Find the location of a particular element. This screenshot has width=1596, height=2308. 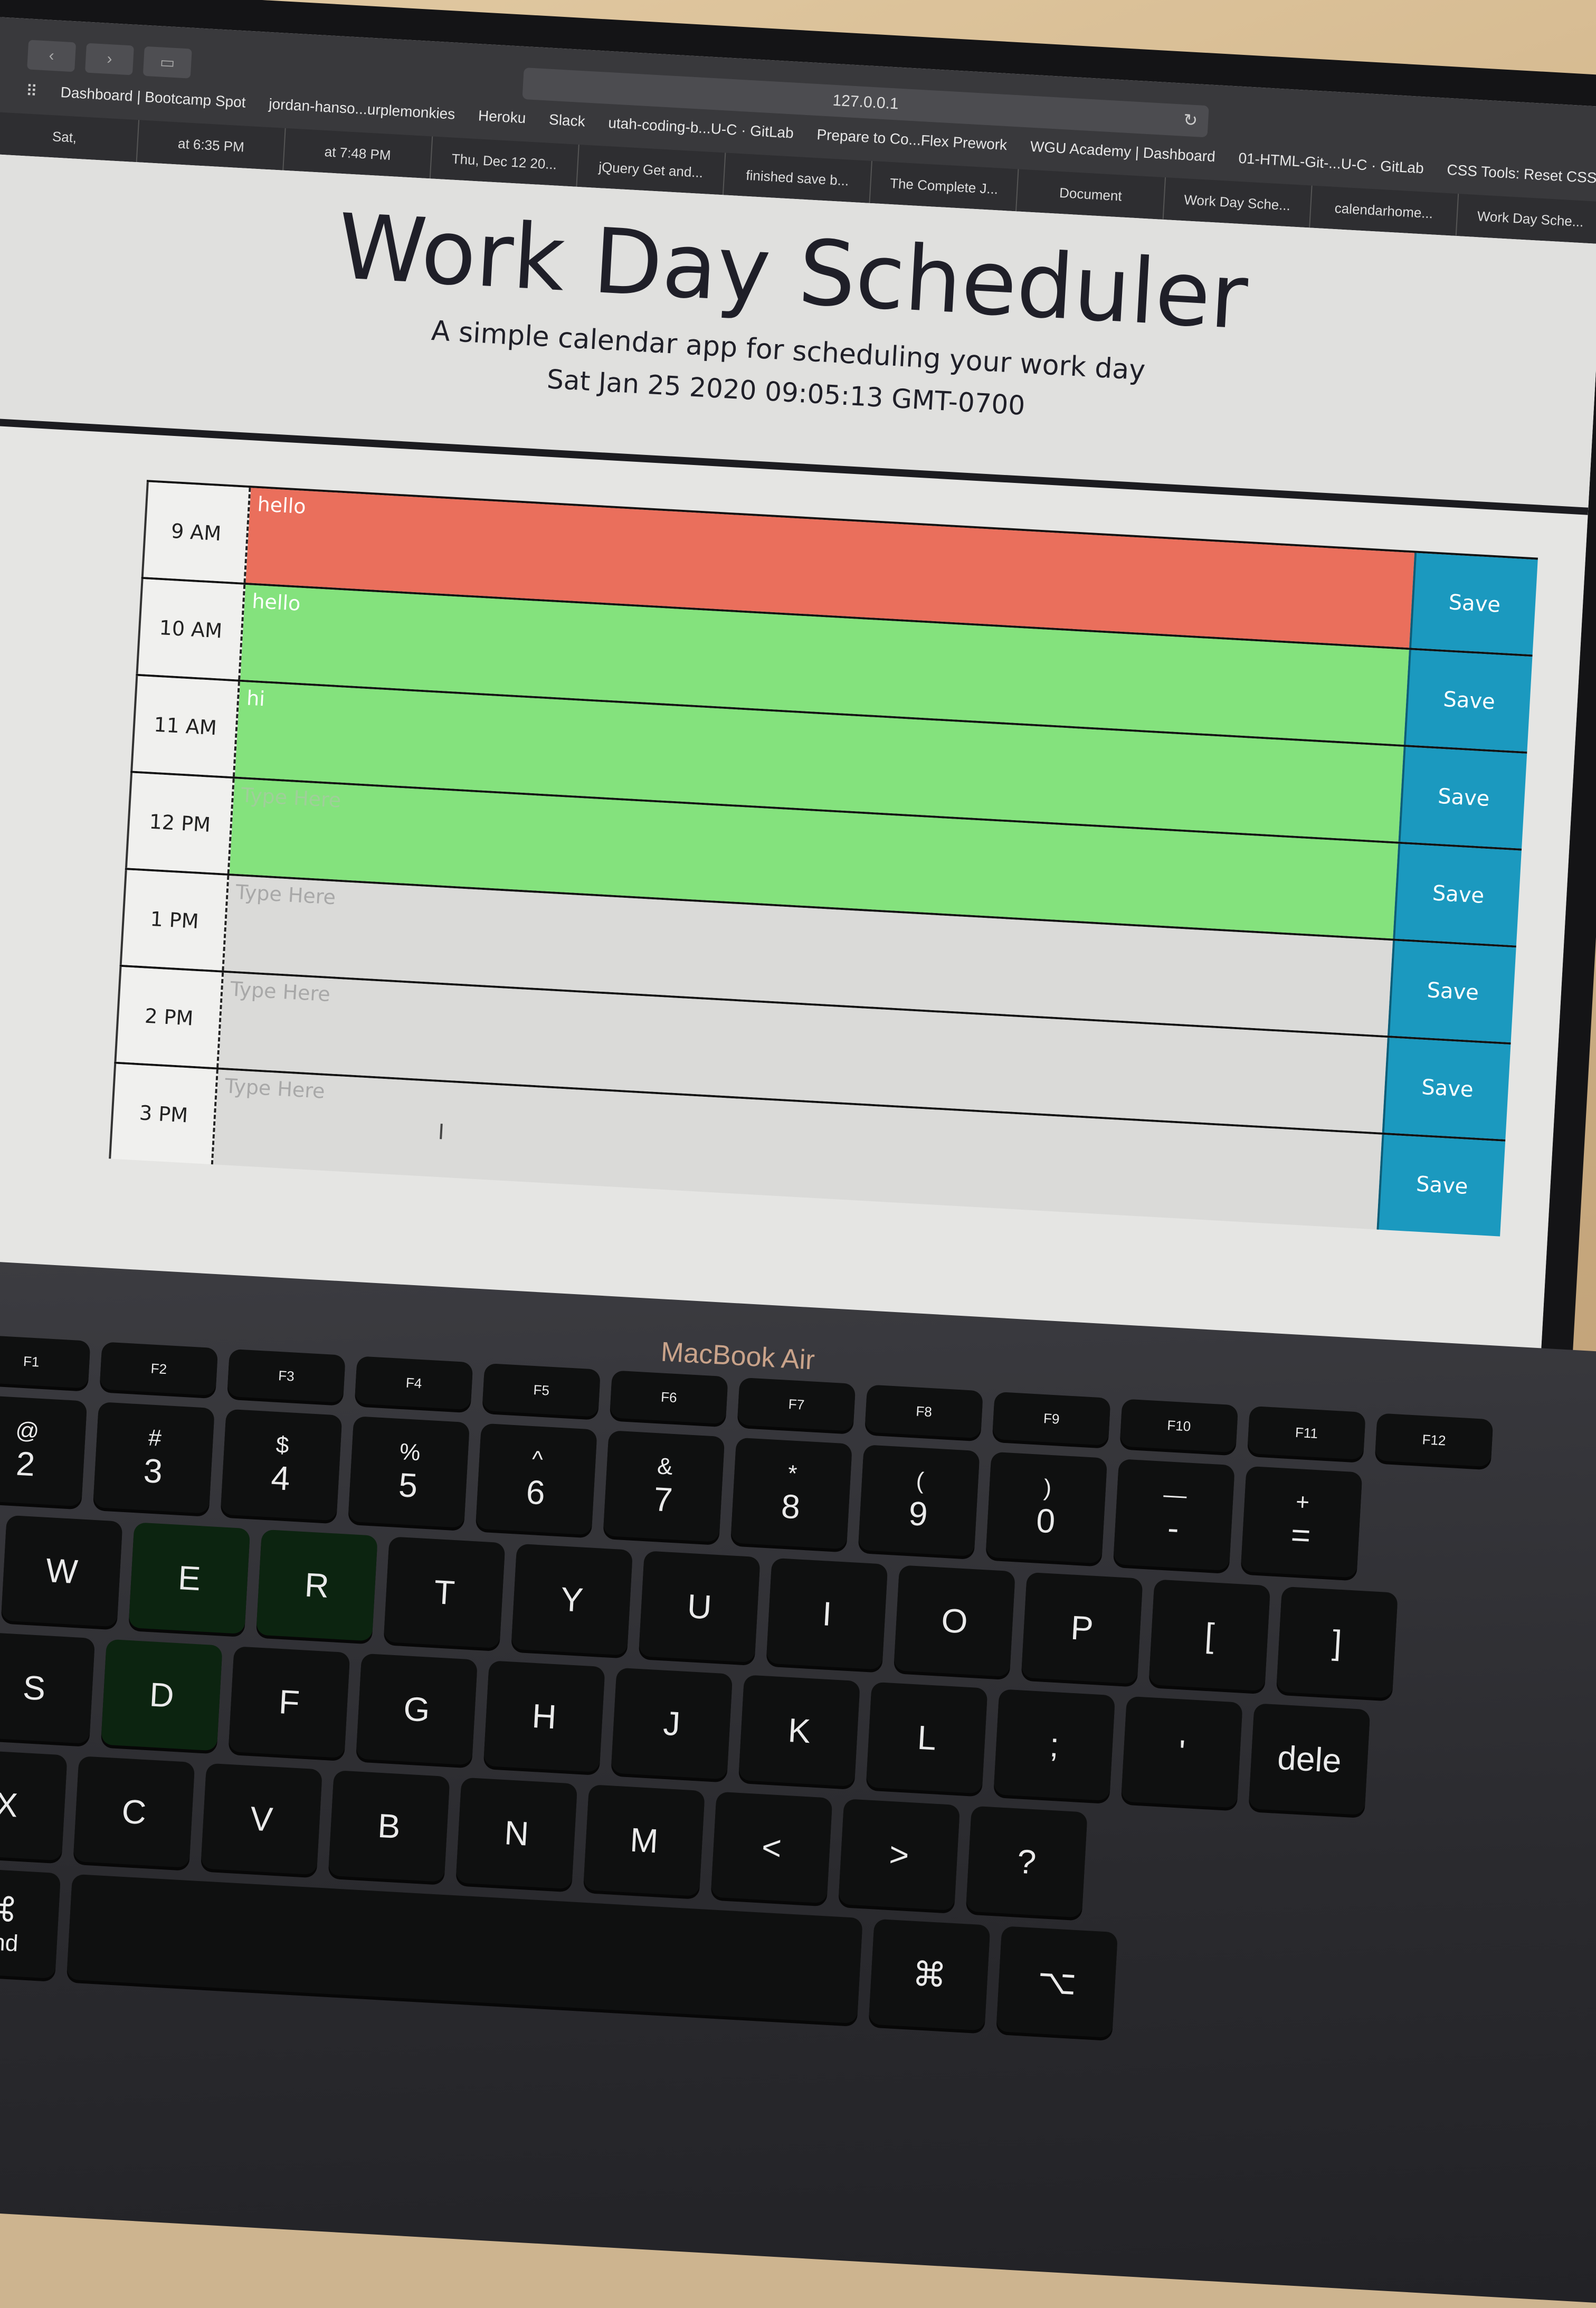

key: ; is located at coordinates (1054, 1745).